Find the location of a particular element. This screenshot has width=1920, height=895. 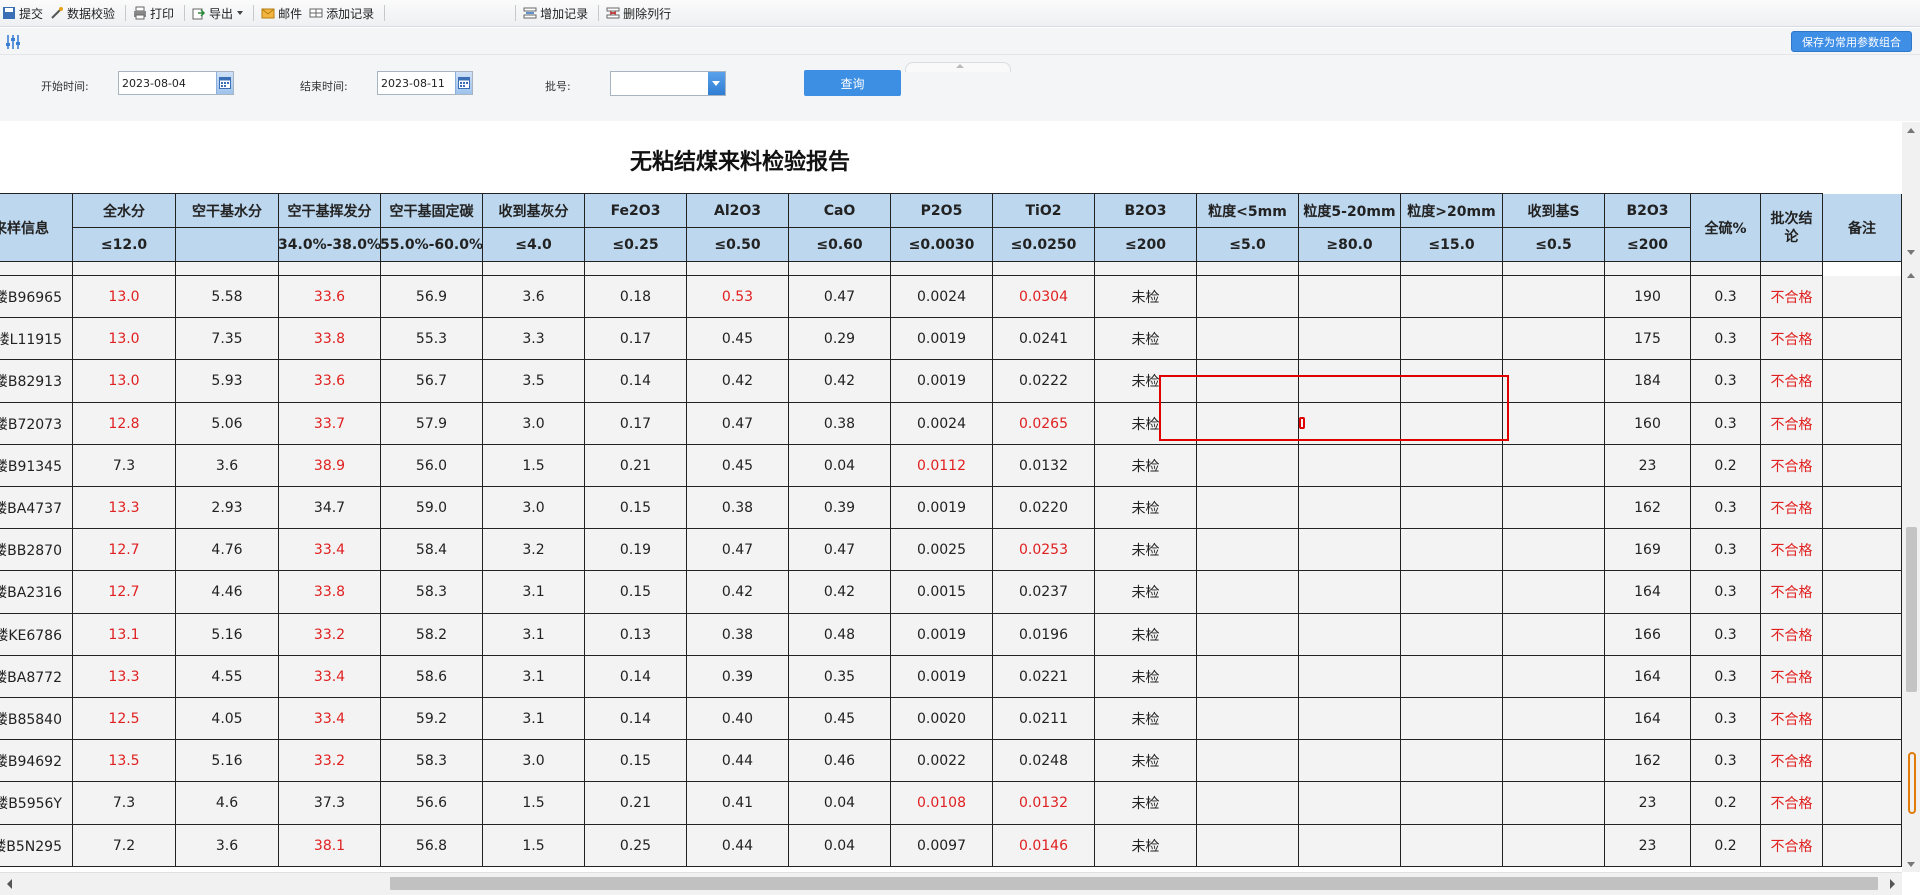

start-date-field: 2023-08-04 is located at coordinates (176, 83).